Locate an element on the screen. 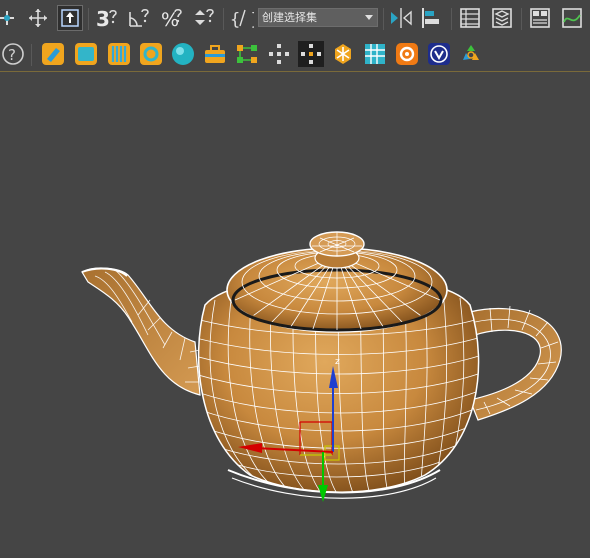  teapot-spout is located at coordinates (141, 331).